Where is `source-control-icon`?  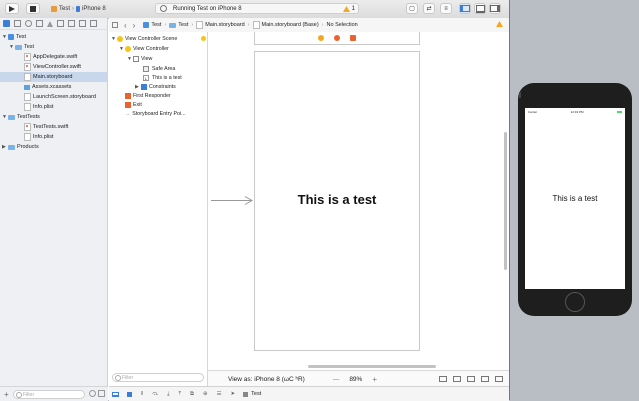 source-control-icon is located at coordinates (17, 23).